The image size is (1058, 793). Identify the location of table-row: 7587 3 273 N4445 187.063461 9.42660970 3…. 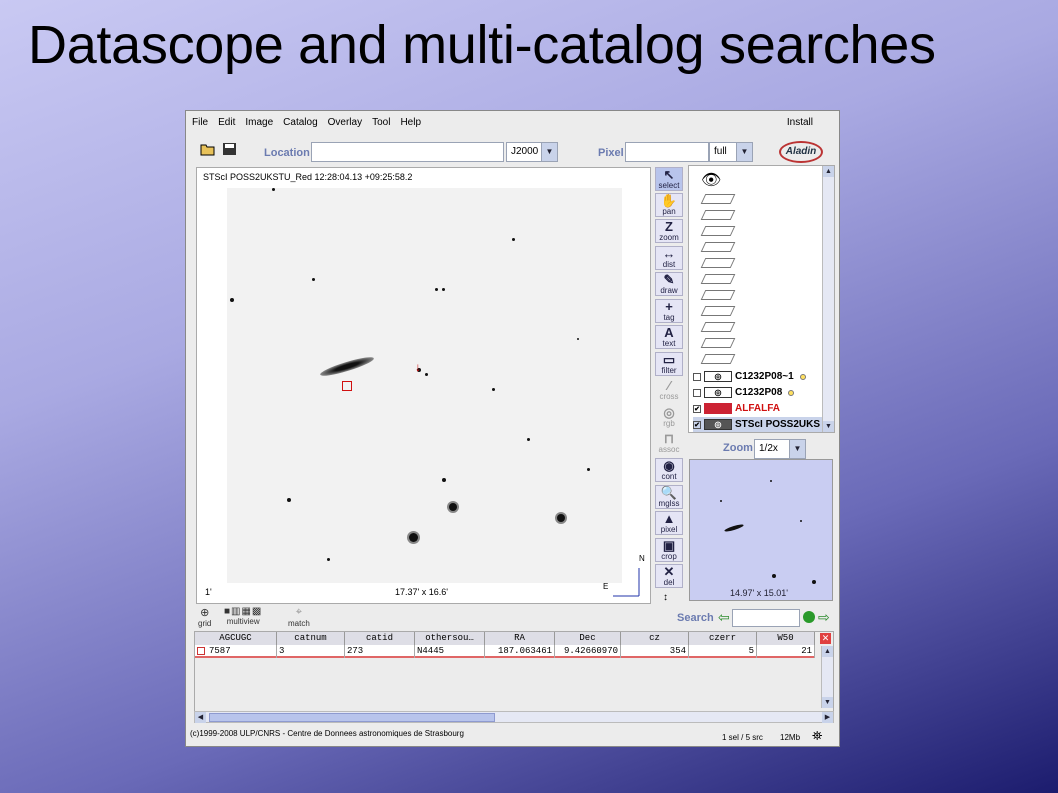
(505, 651).